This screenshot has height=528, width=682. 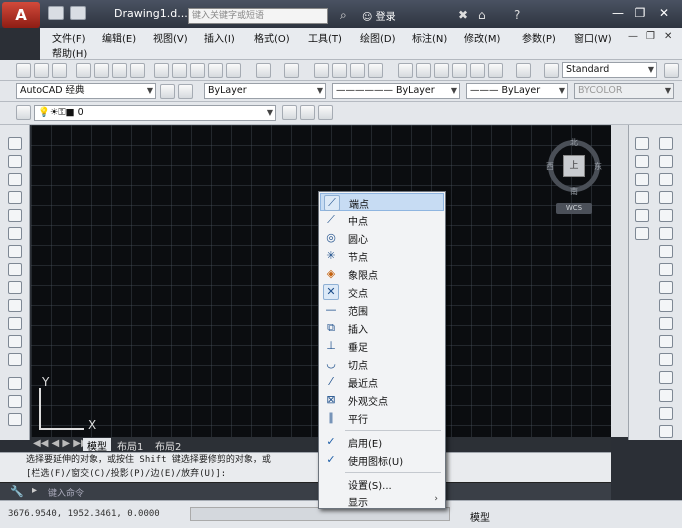 What do you see at coordinates (441, 70) in the screenshot?
I see `tool-palettes-icon` at bounding box center [441, 70].